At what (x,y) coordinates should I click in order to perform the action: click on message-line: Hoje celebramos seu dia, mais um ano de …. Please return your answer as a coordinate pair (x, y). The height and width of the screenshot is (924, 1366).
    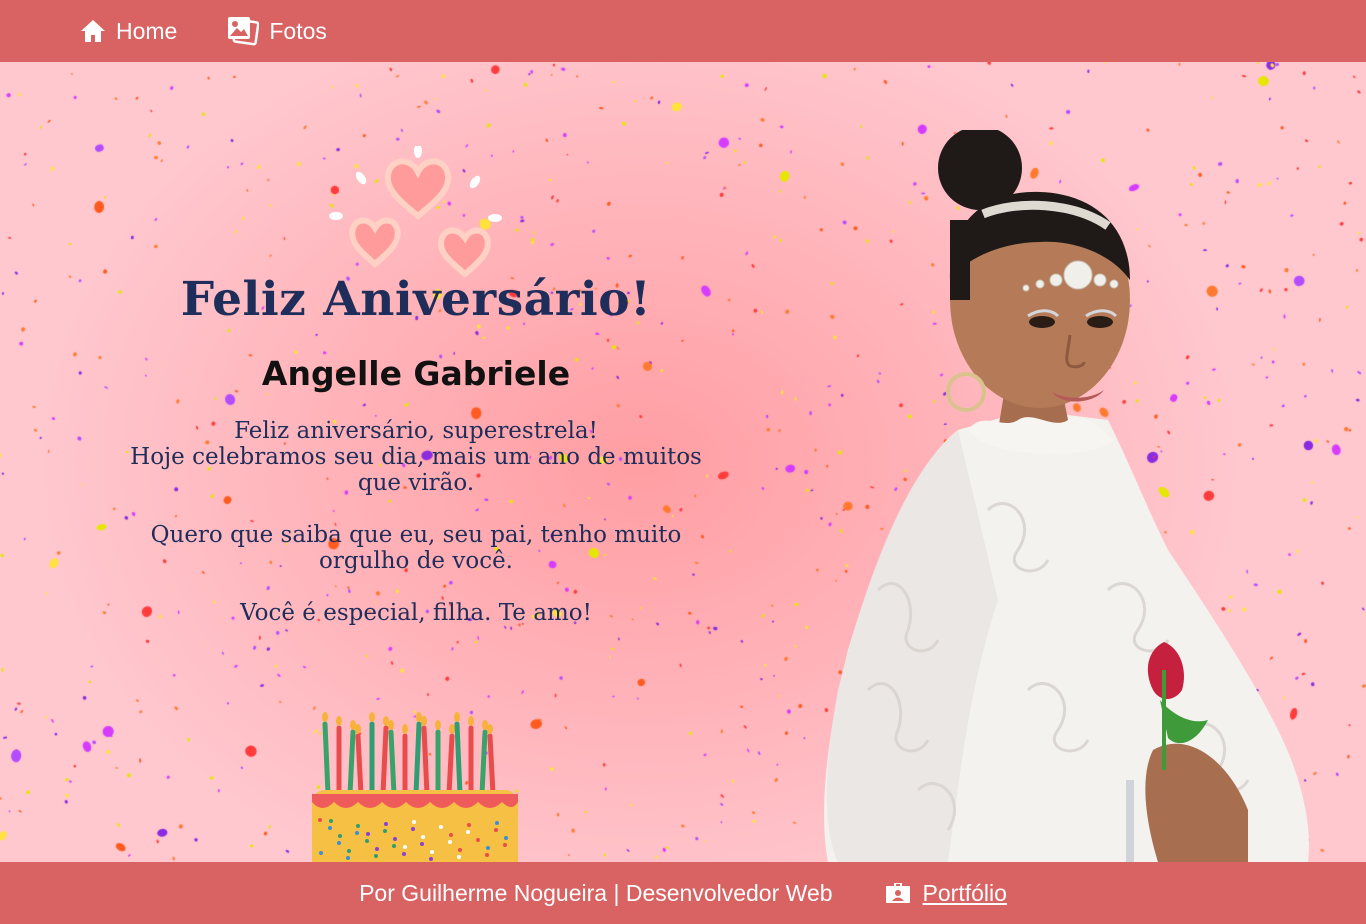
    Looking at the image, I should click on (416, 457).